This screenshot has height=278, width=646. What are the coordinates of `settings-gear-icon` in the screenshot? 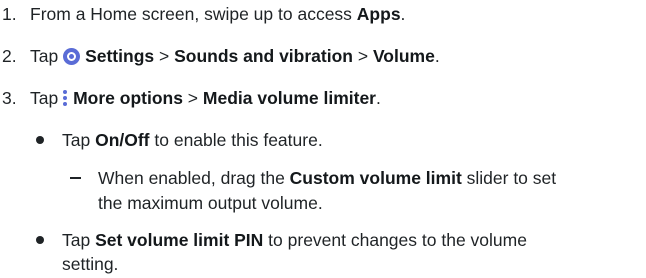 It's located at (72, 56).